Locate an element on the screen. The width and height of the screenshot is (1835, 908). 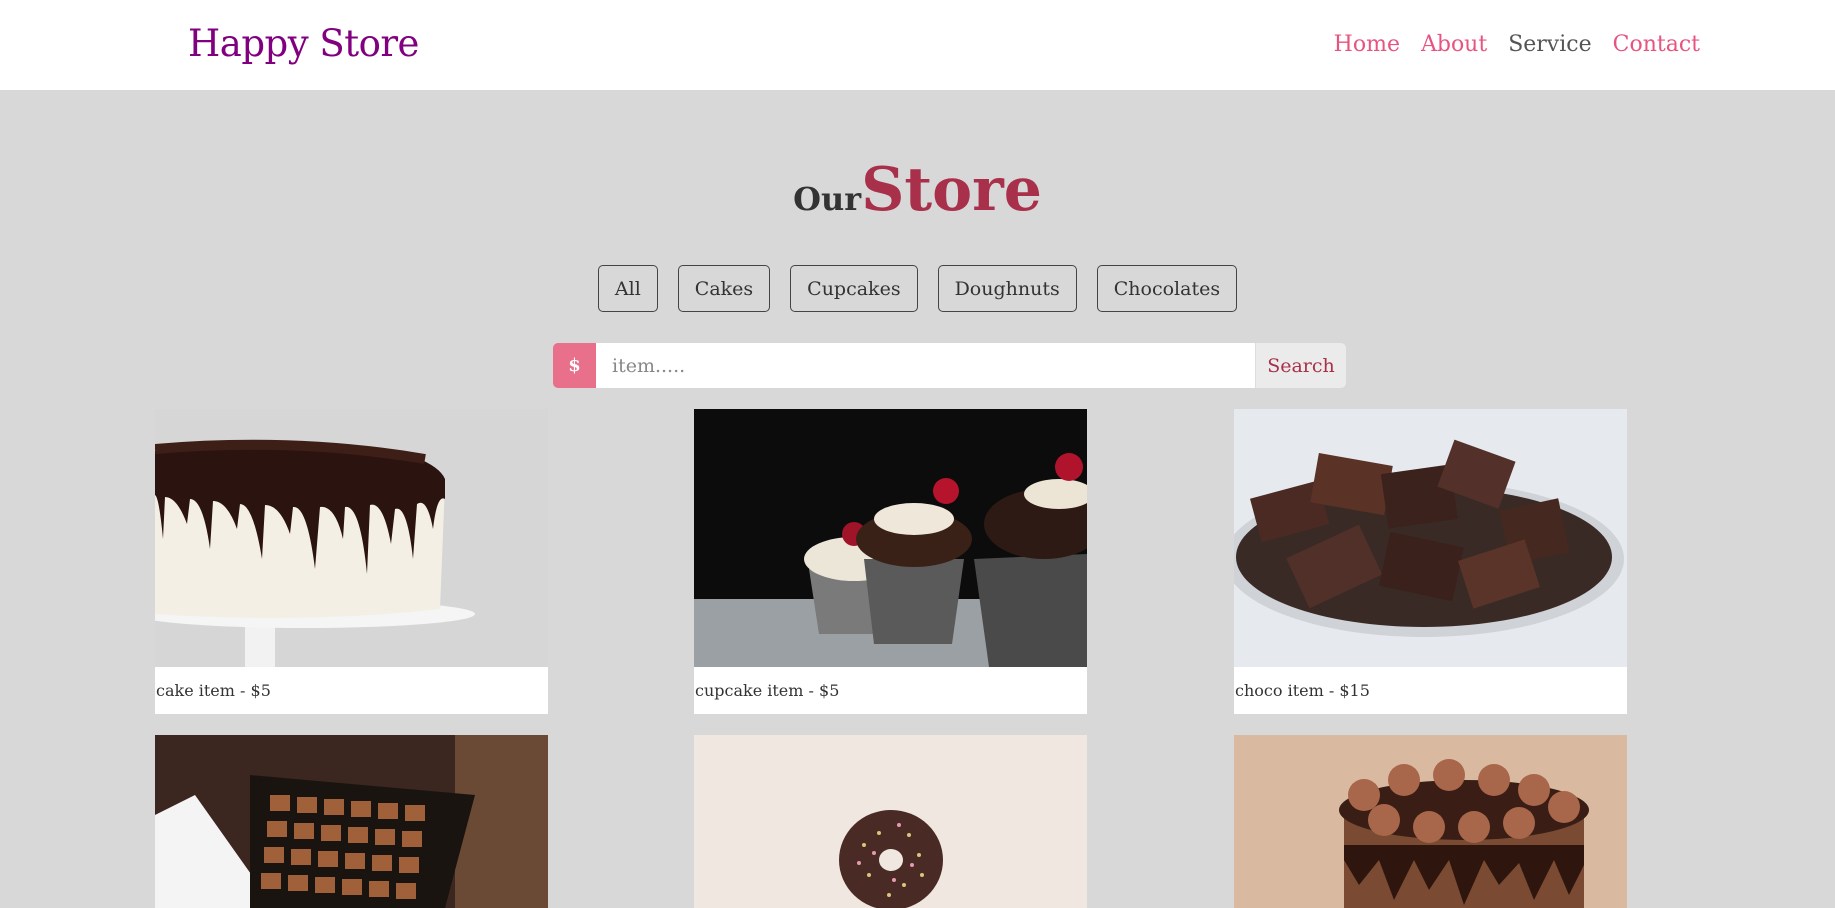
doughnut-image is located at coordinates (890, 821).